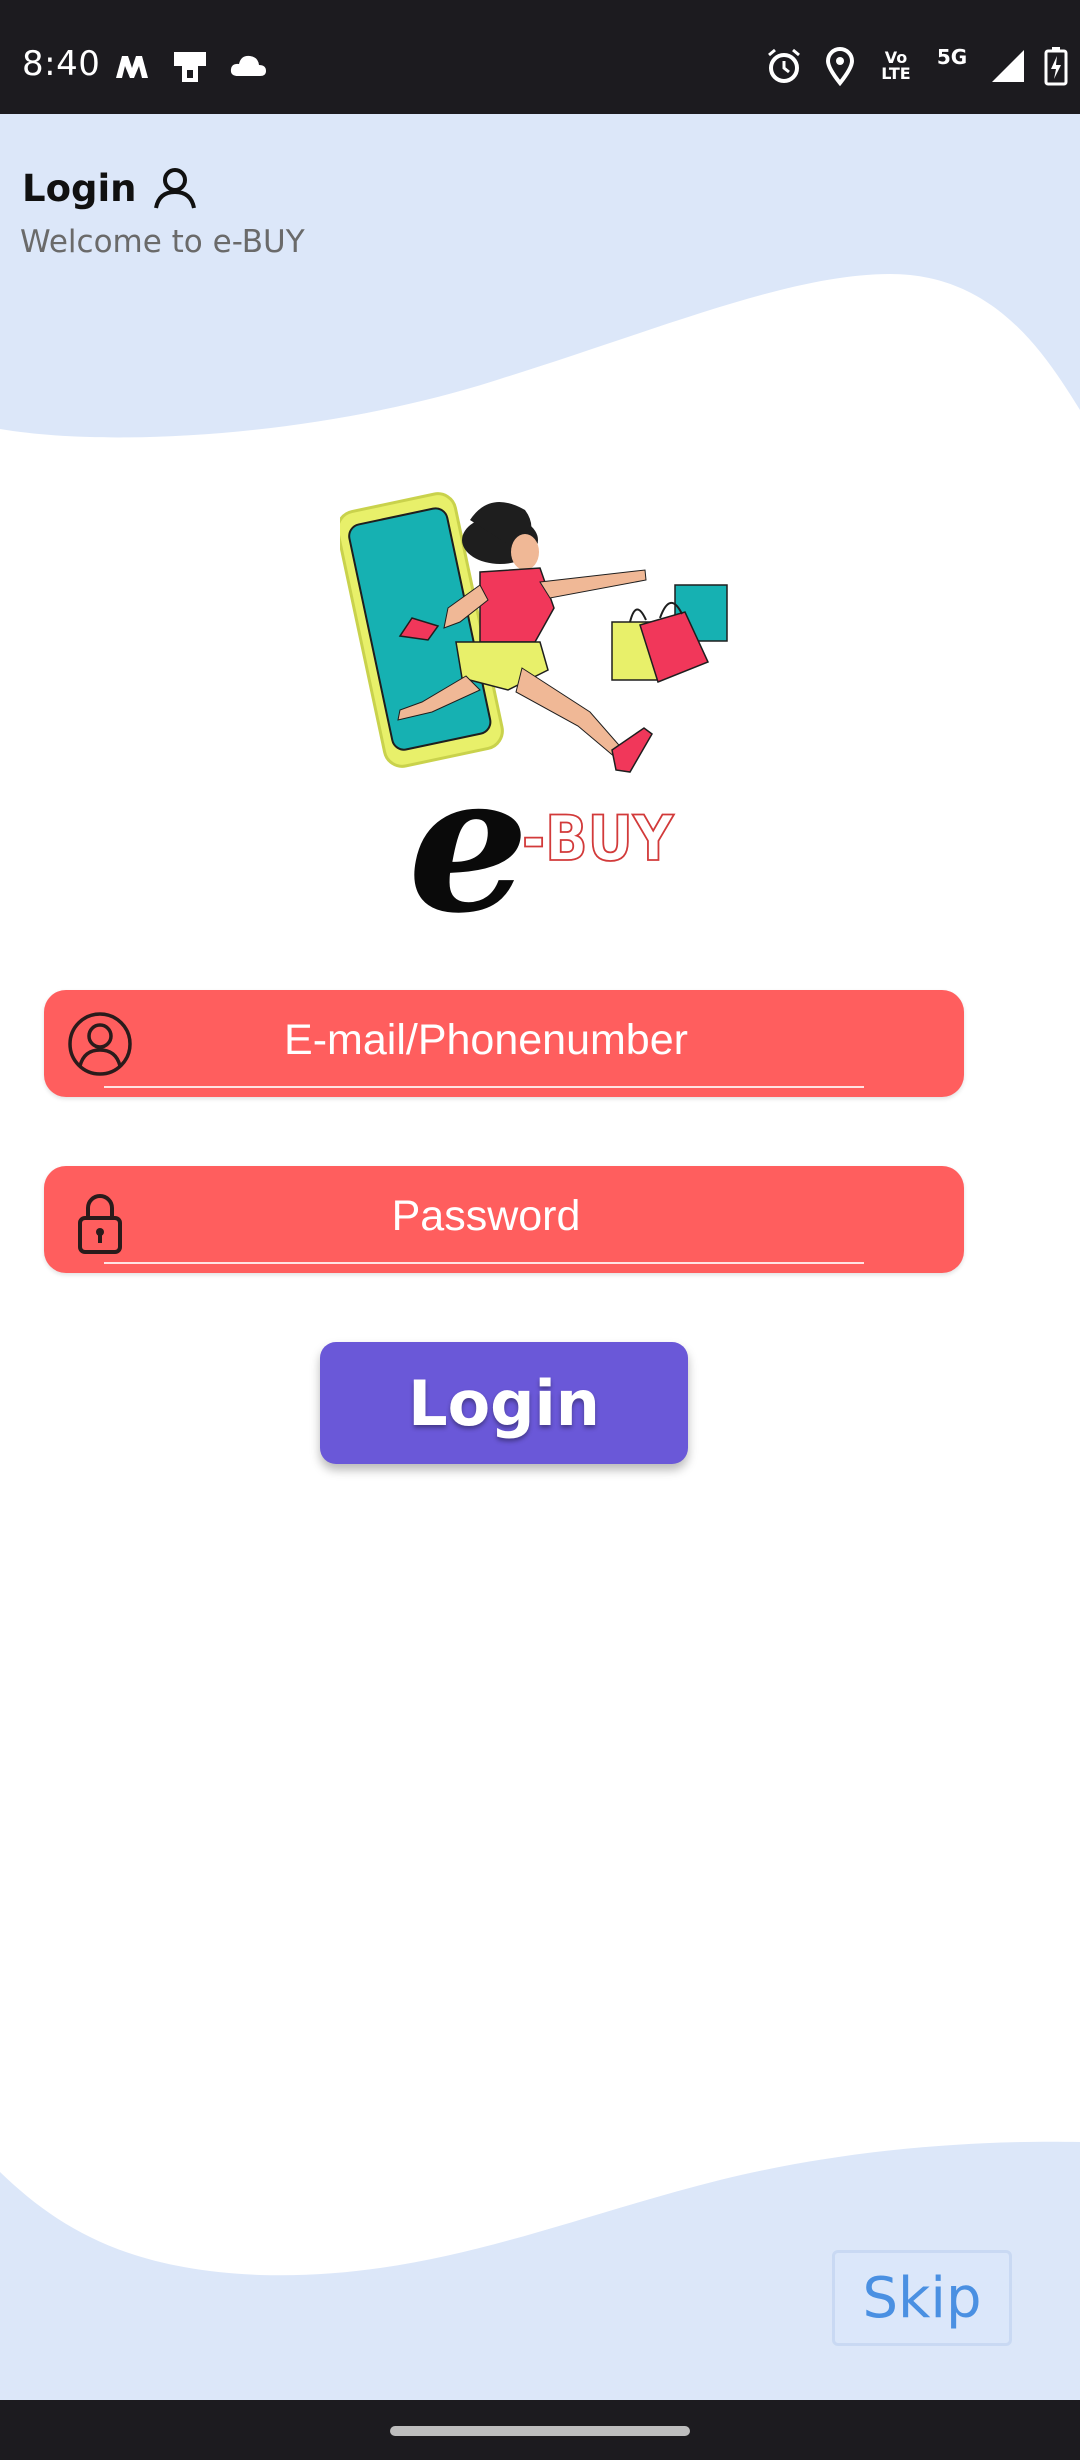  What do you see at coordinates (922, 2298) in the screenshot?
I see `skip-button: Skip` at bounding box center [922, 2298].